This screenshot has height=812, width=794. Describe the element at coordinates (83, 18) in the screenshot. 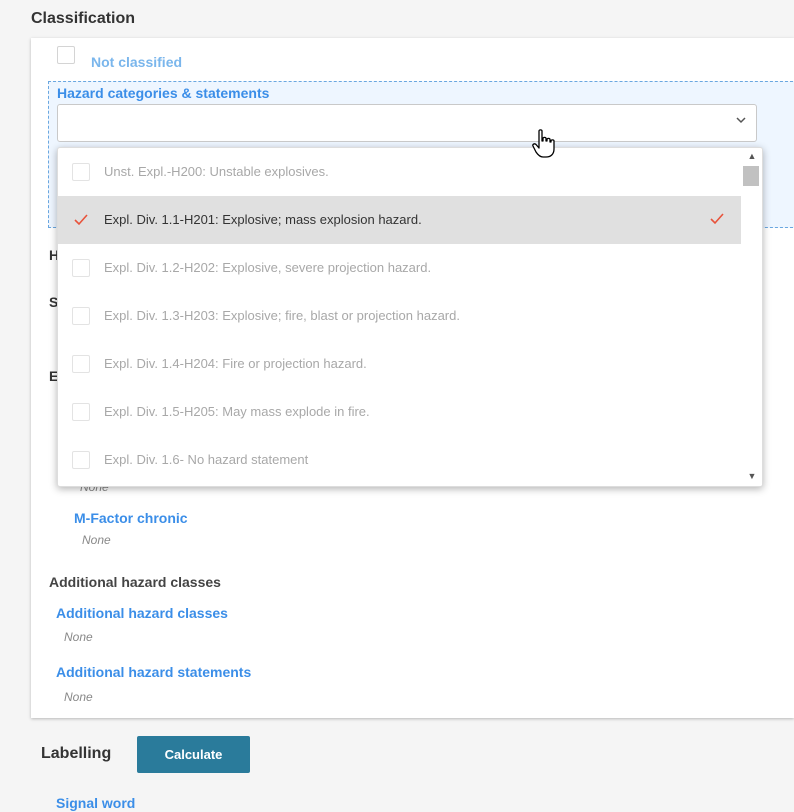

I see `section-title: Classification` at that location.